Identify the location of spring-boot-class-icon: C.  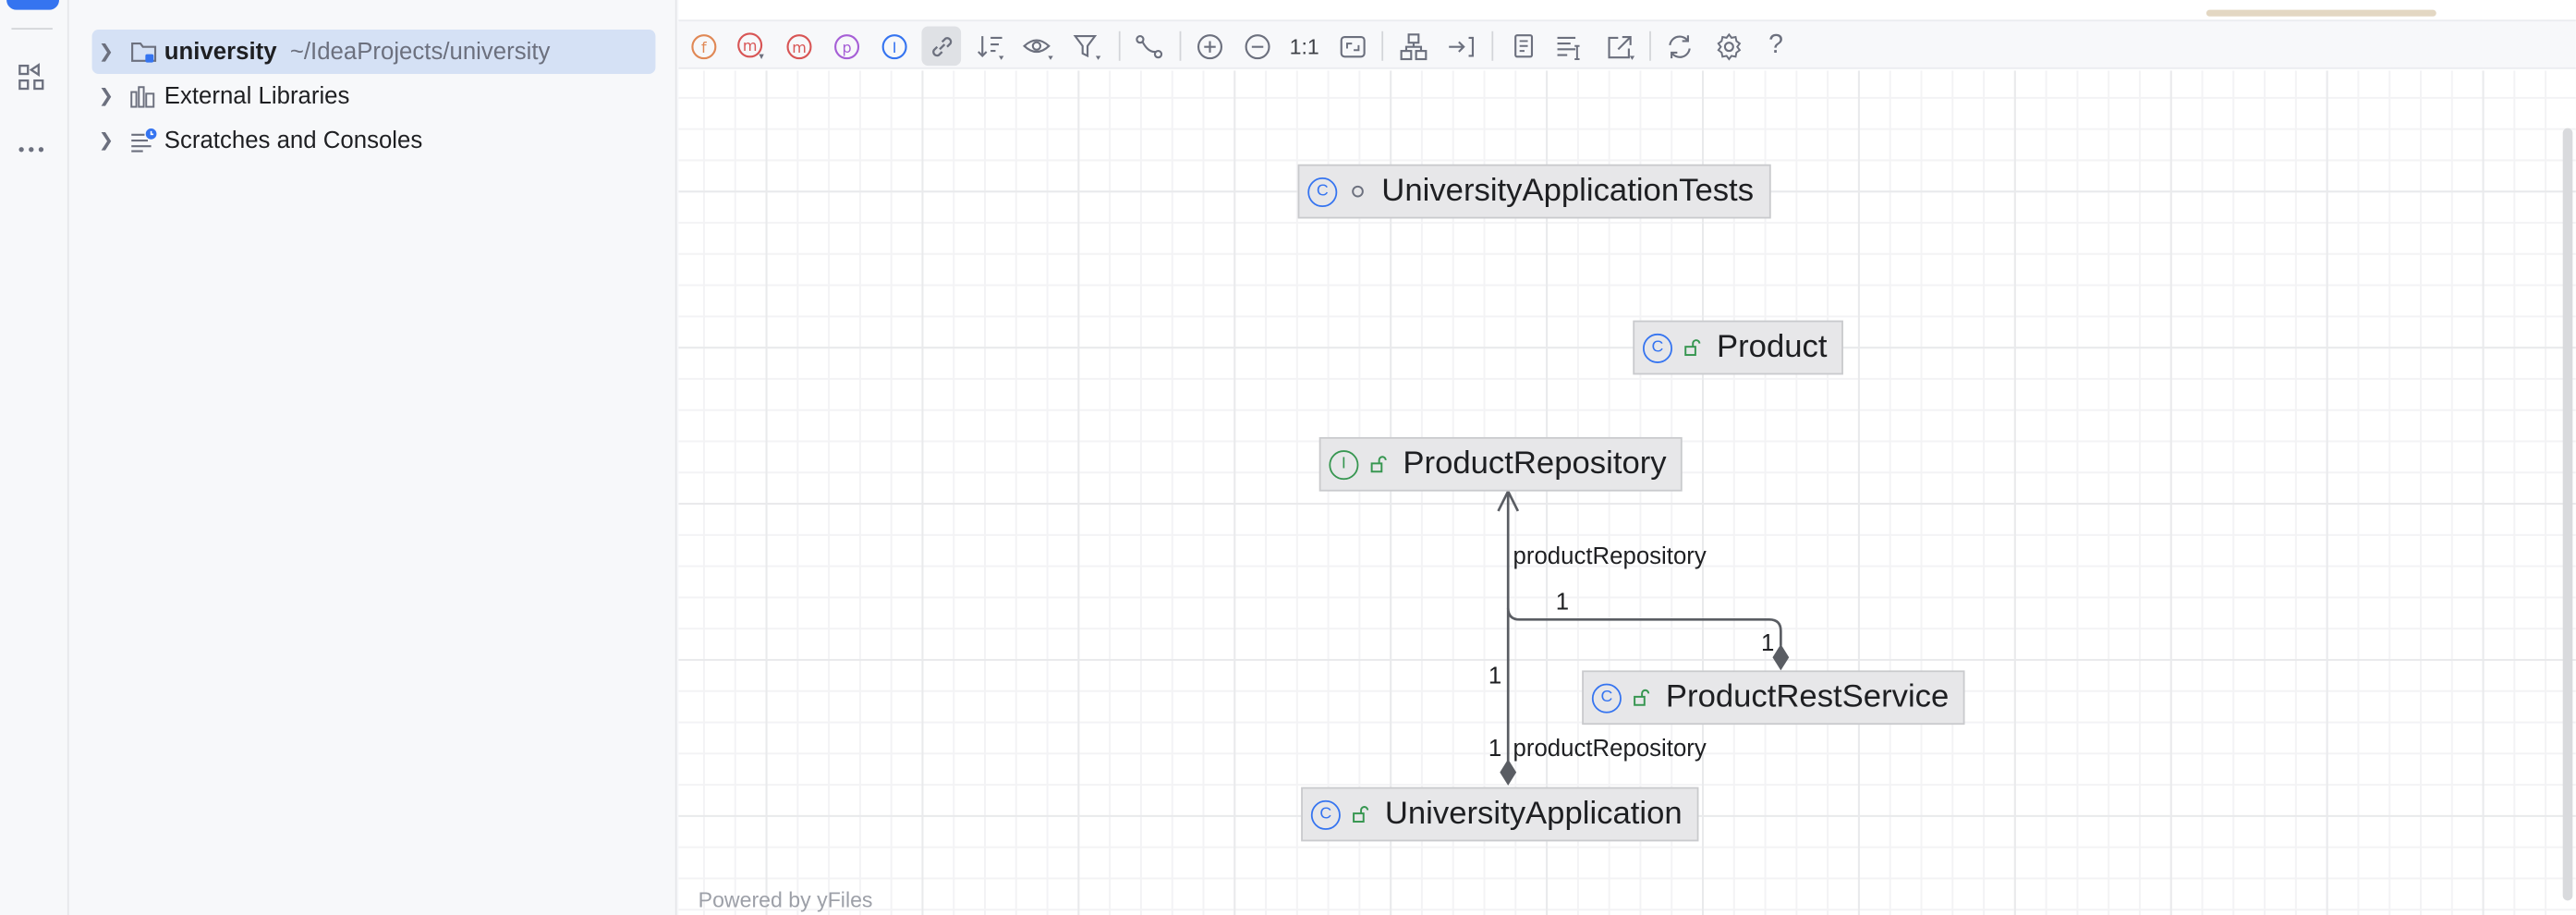
(1325, 814).